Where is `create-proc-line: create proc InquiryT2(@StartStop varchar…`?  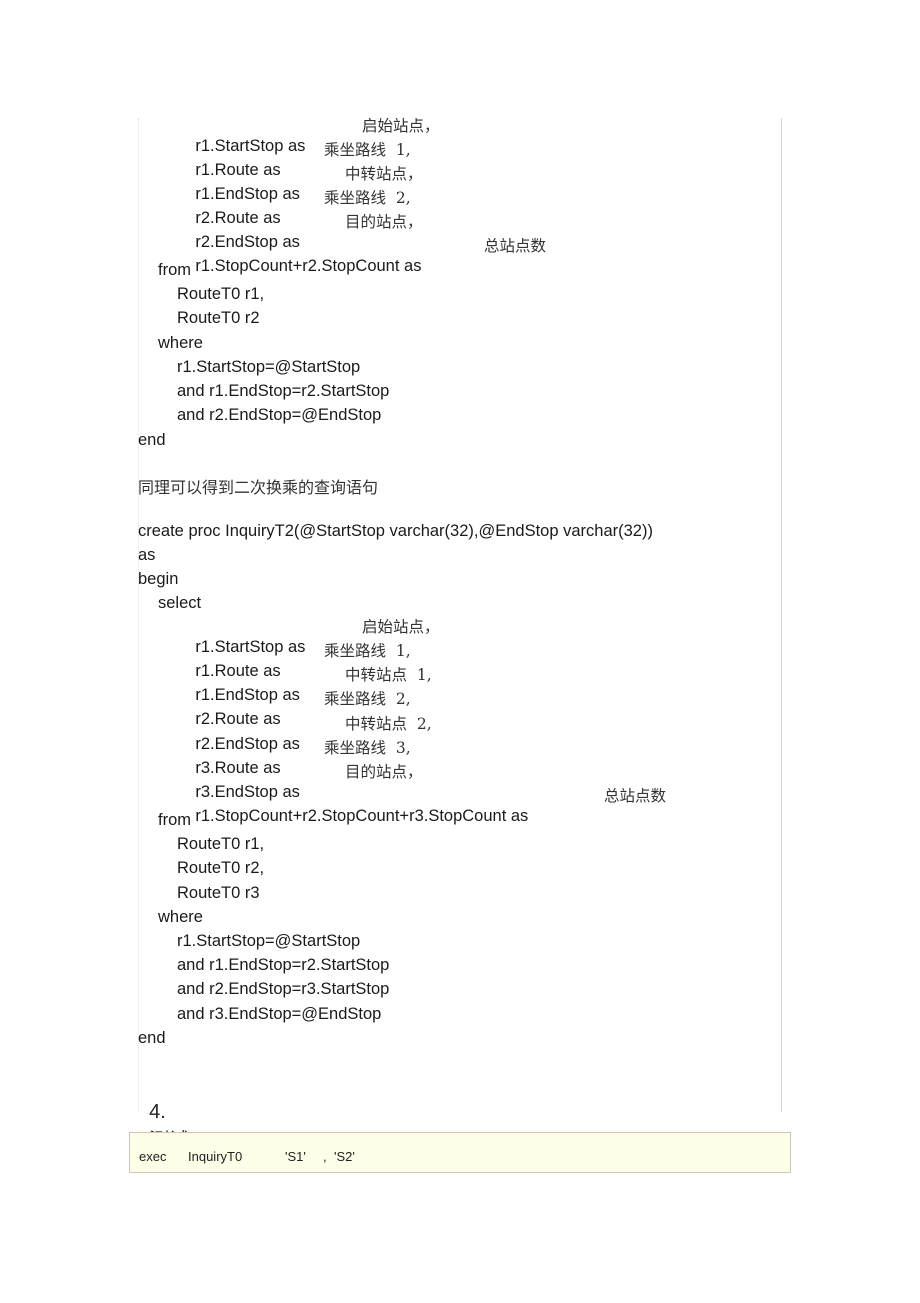 create-proc-line: create proc InquiryT2(@StartStop varchar… is located at coordinates (395, 531).